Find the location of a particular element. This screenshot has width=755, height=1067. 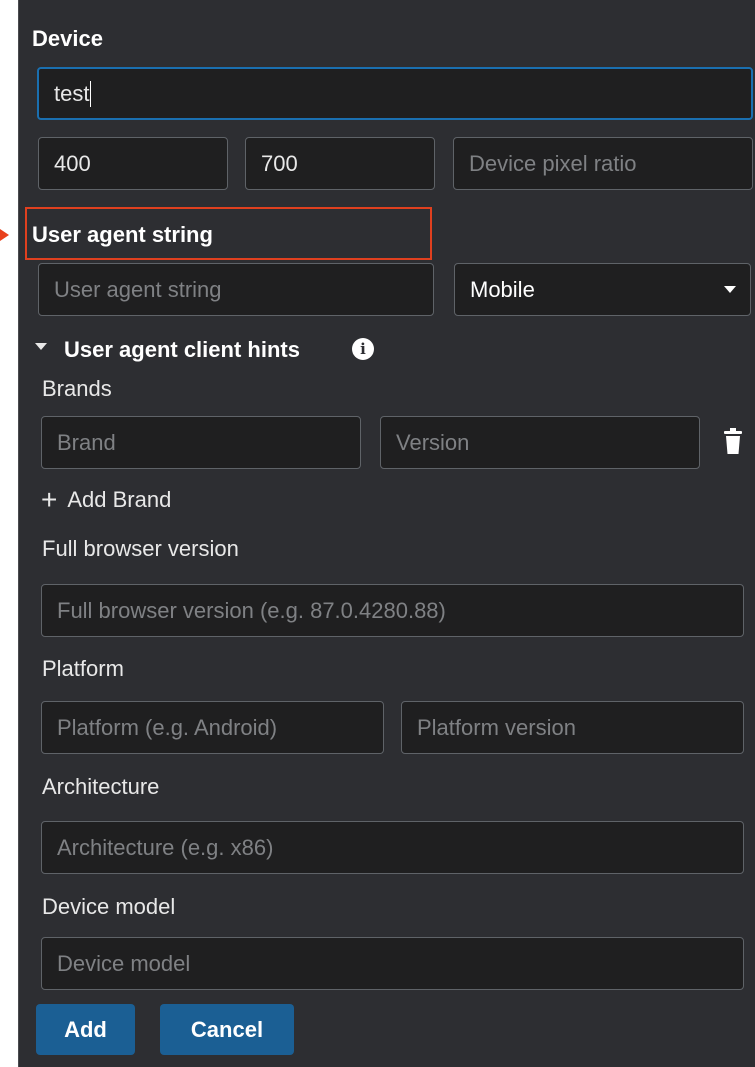

platform-version-input: Platform version is located at coordinates (572, 727).